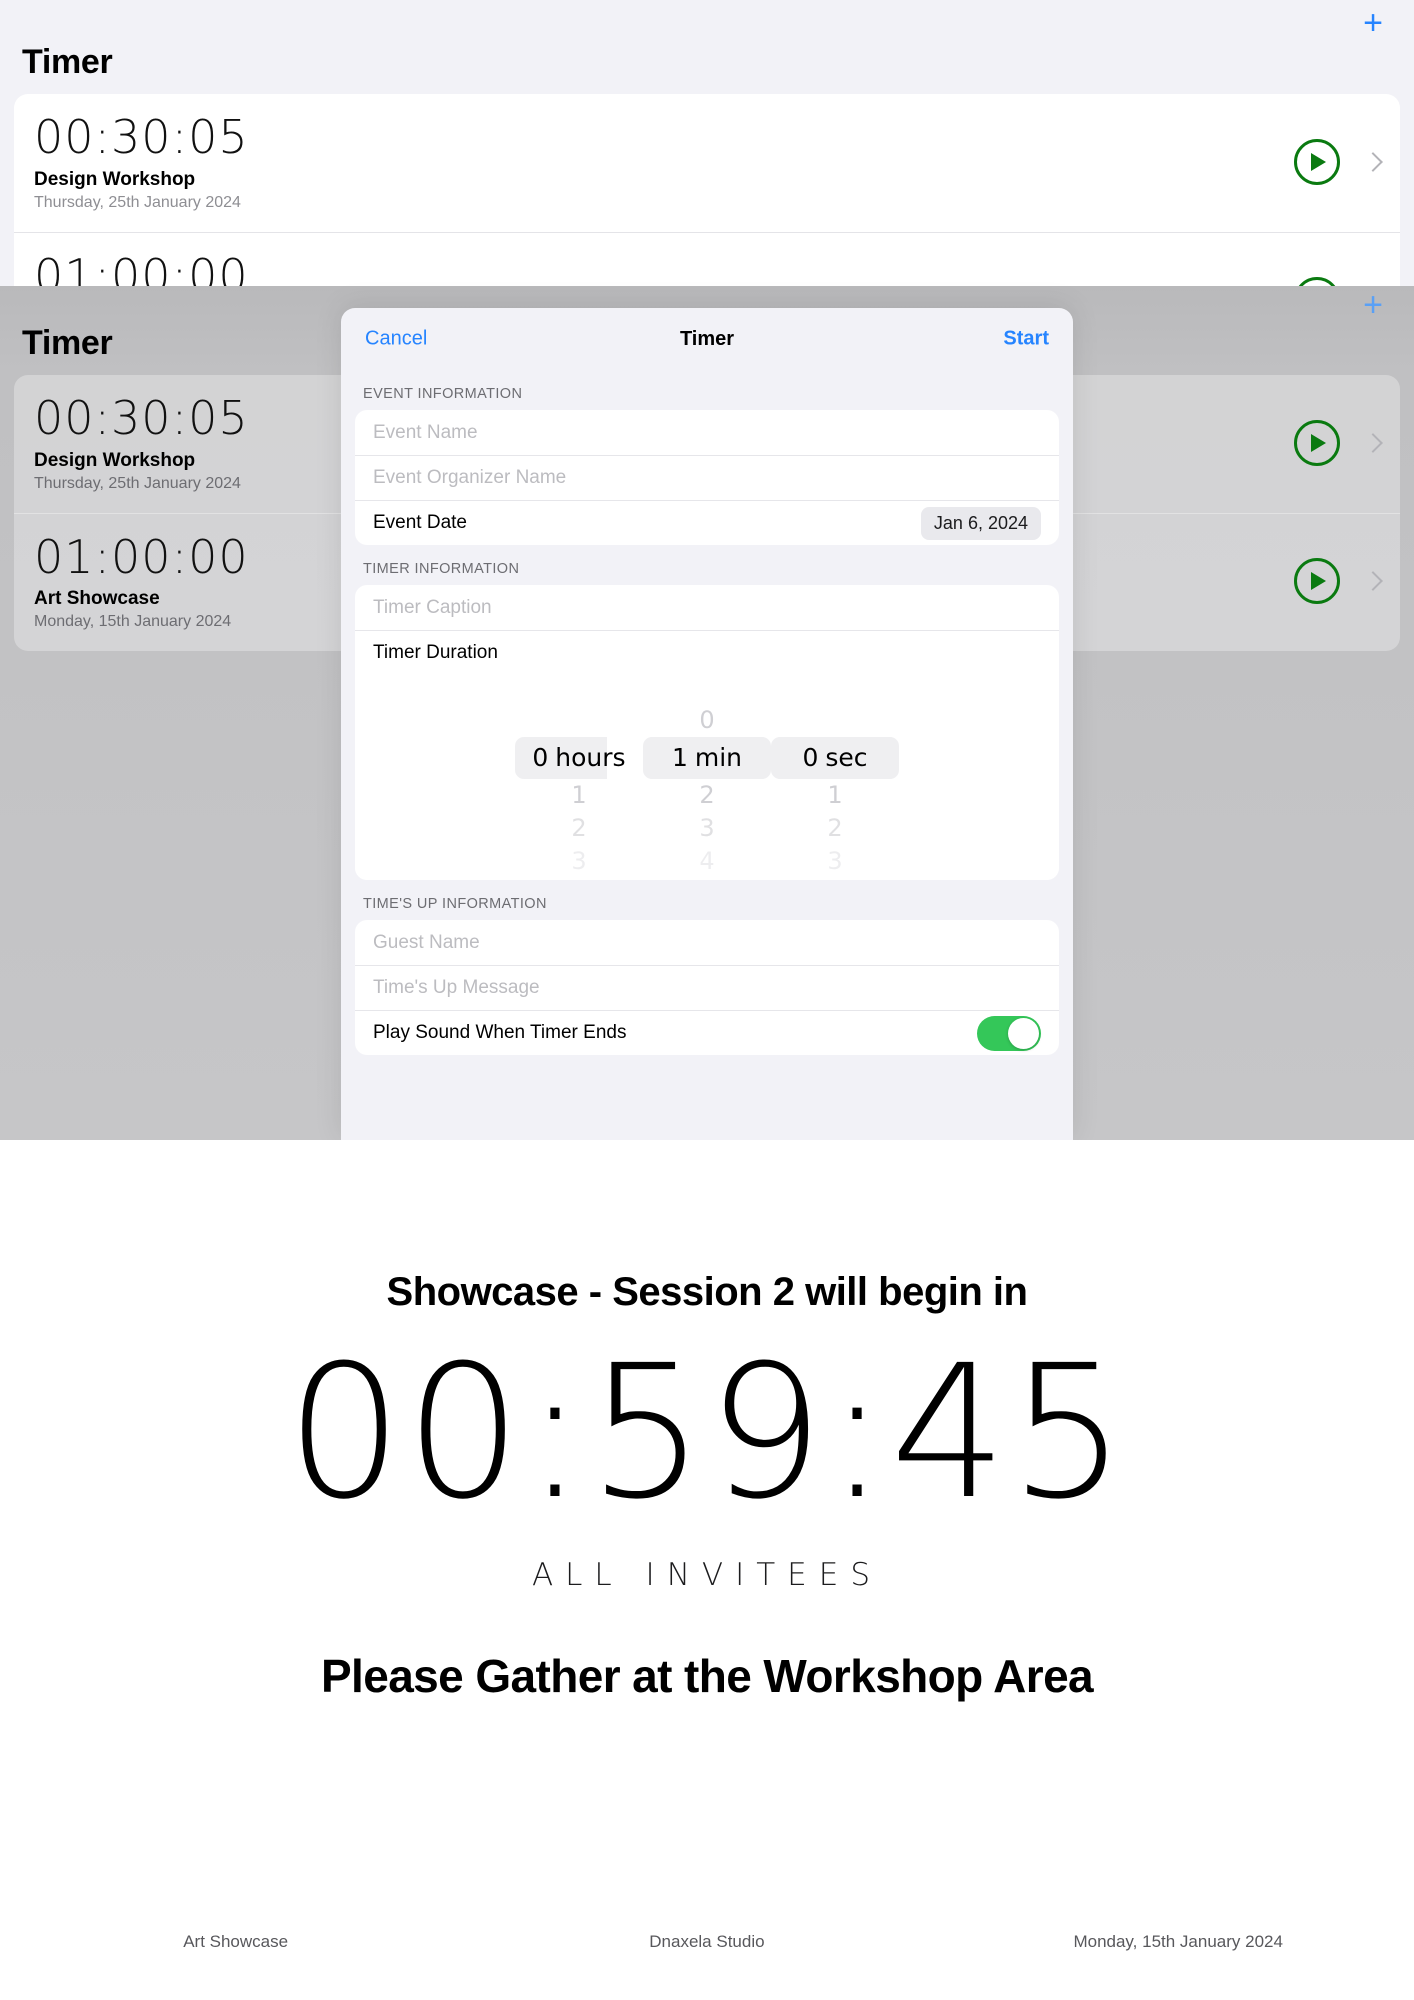  I want to click on event-information-header: EVENT INFORMATION, so click(443, 394).